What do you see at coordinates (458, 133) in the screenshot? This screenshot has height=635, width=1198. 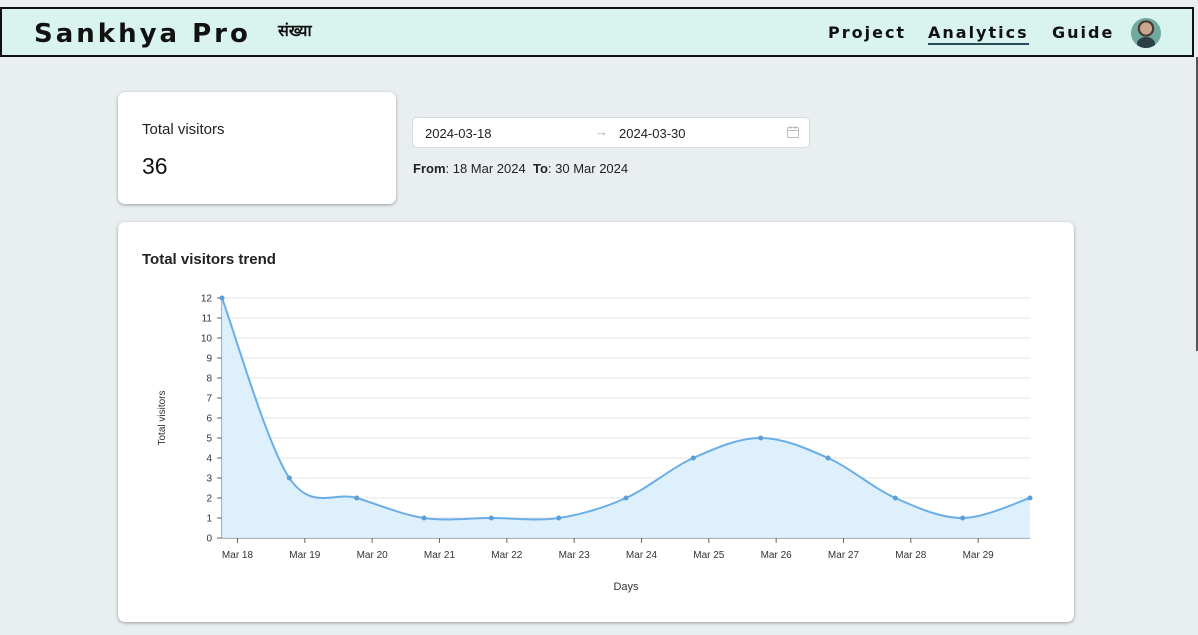 I see `start-date-input: 2024-03-18` at bounding box center [458, 133].